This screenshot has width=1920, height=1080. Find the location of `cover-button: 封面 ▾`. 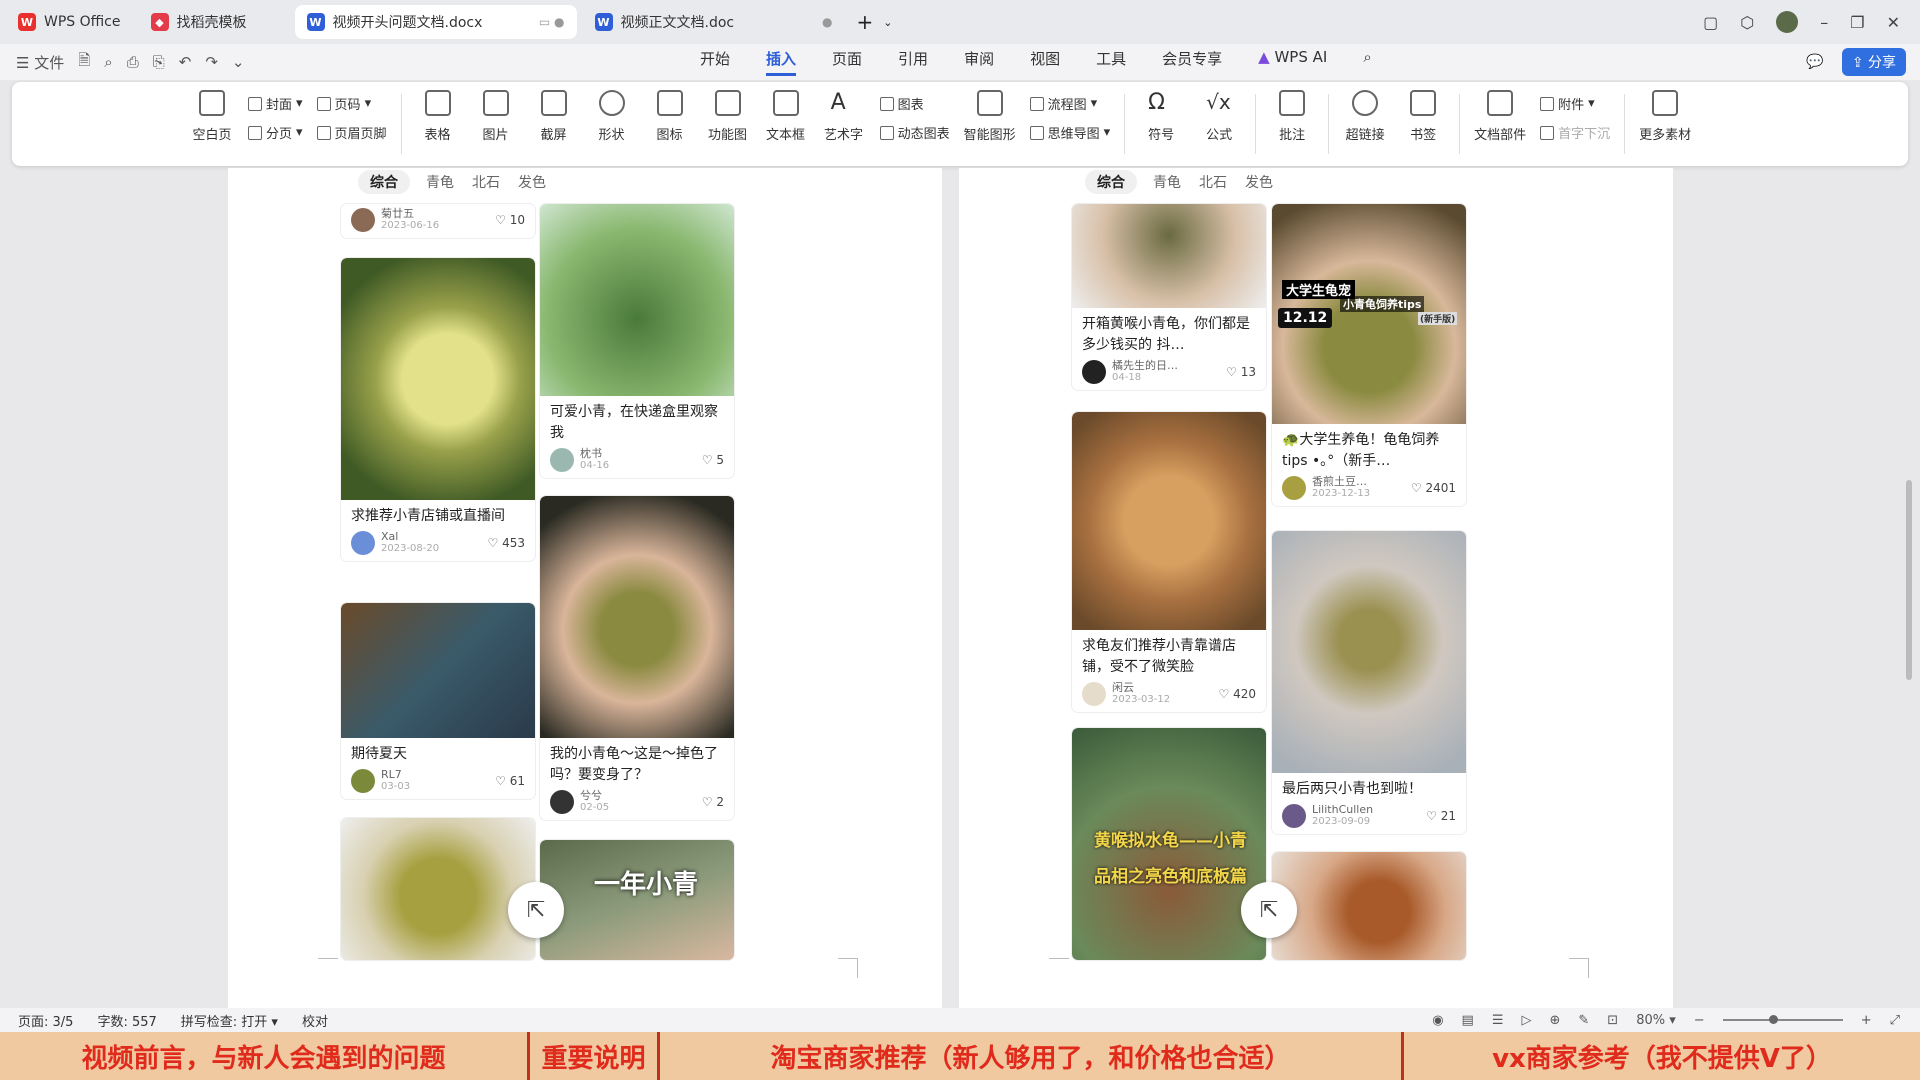

cover-button: 封面 ▾ is located at coordinates (275, 103).